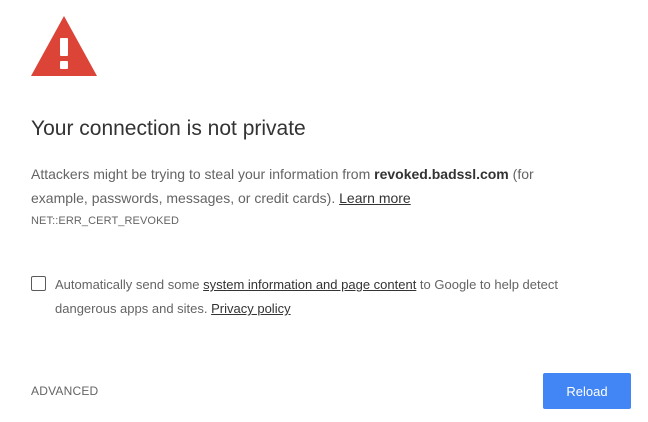 This screenshot has height=422, width=648. What do you see at coordinates (38, 283) in the screenshot?
I see `optin-checkbox` at bounding box center [38, 283].